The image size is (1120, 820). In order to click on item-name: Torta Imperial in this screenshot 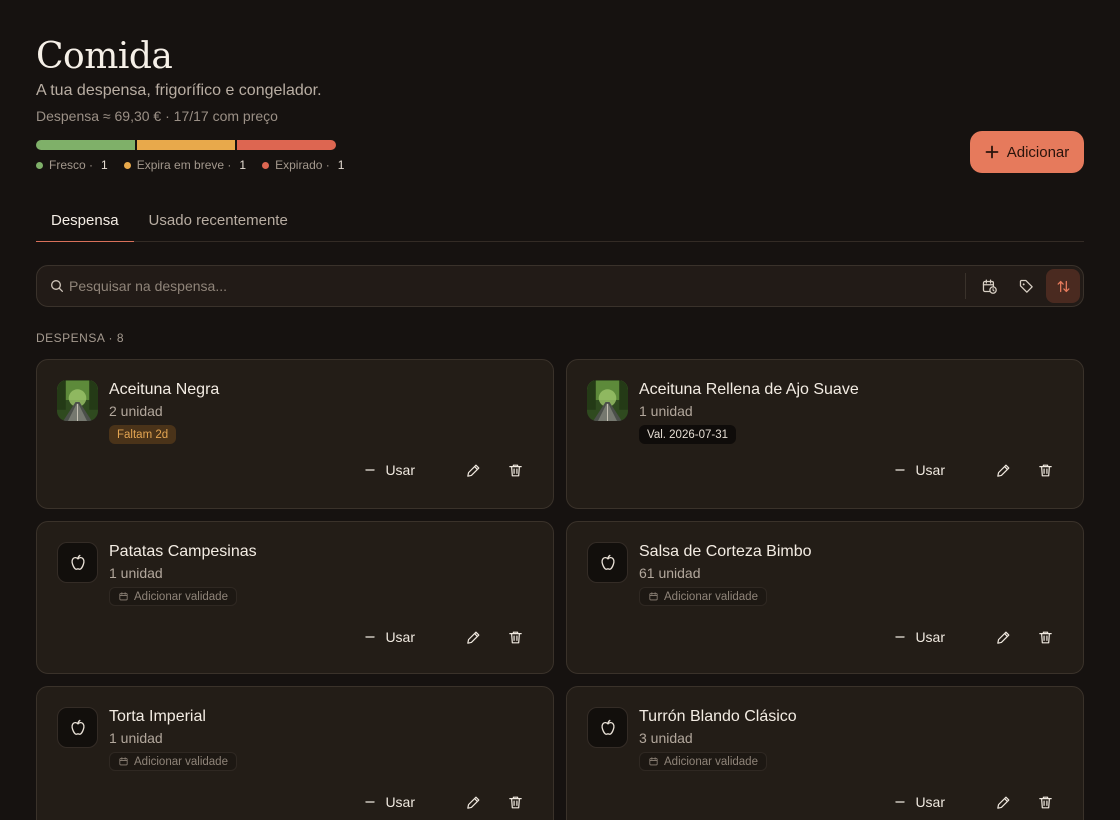, I will do `click(157, 716)`.